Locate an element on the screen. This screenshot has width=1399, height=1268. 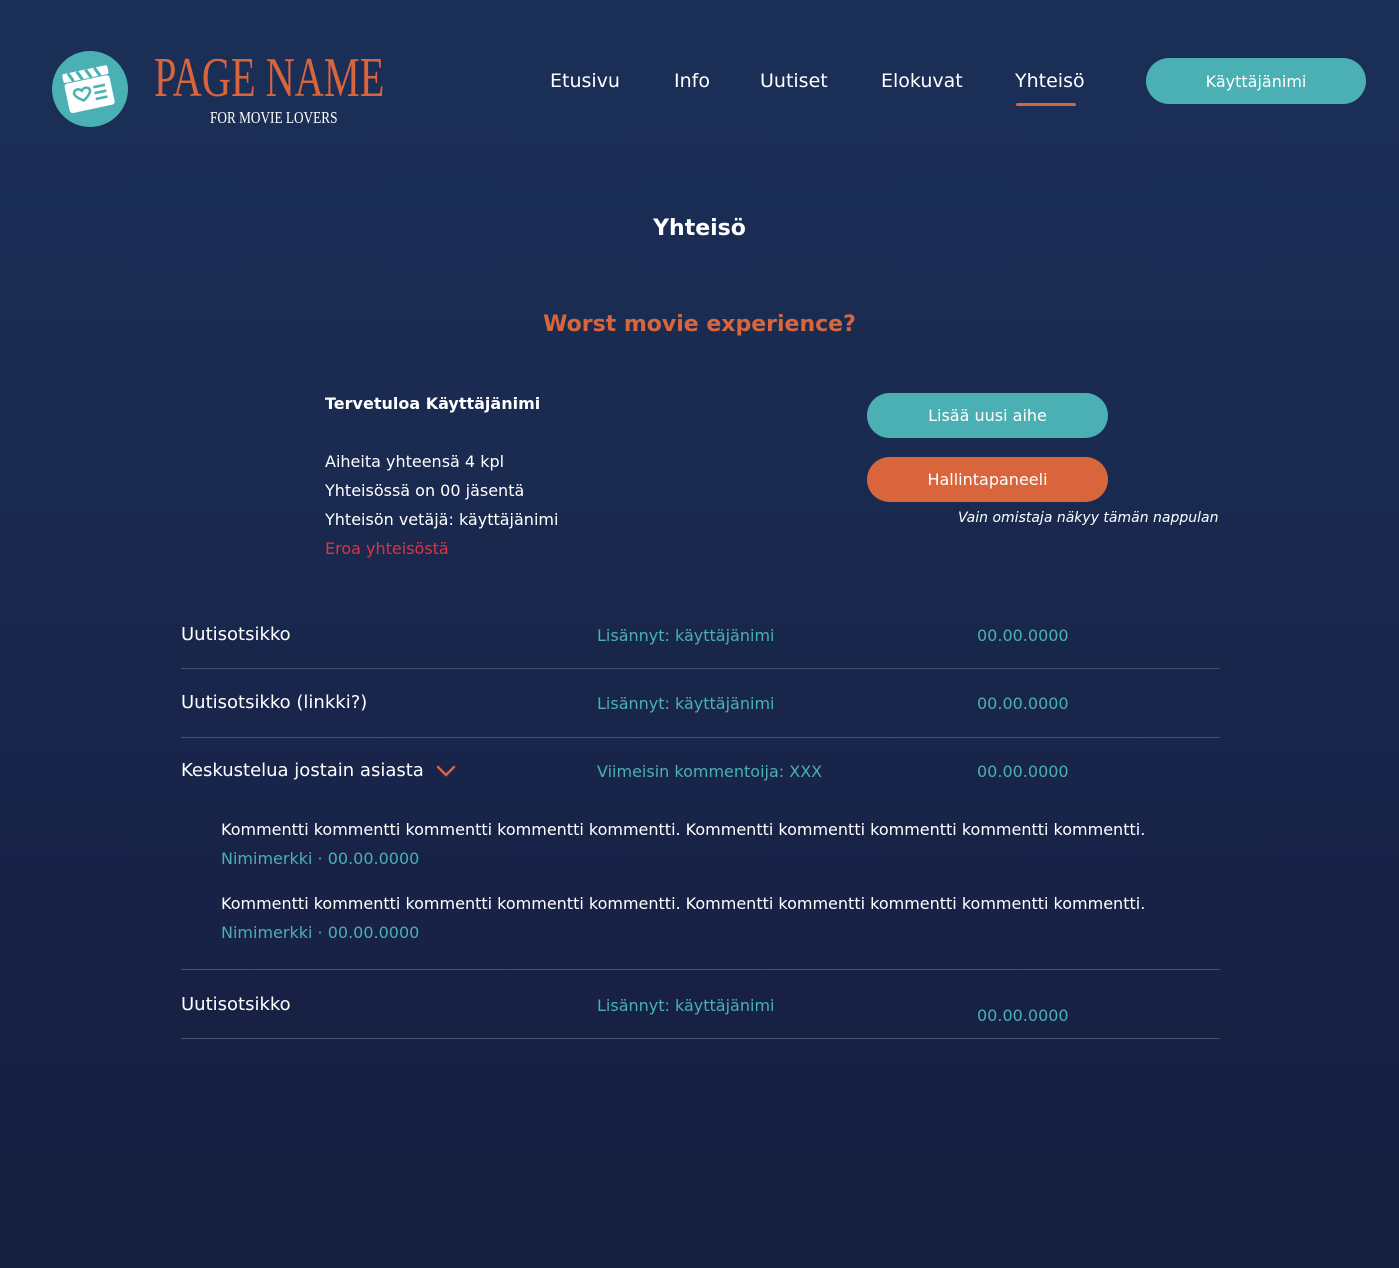
nav-item-etusivu: Etusivu is located at coordinates (585, 81).